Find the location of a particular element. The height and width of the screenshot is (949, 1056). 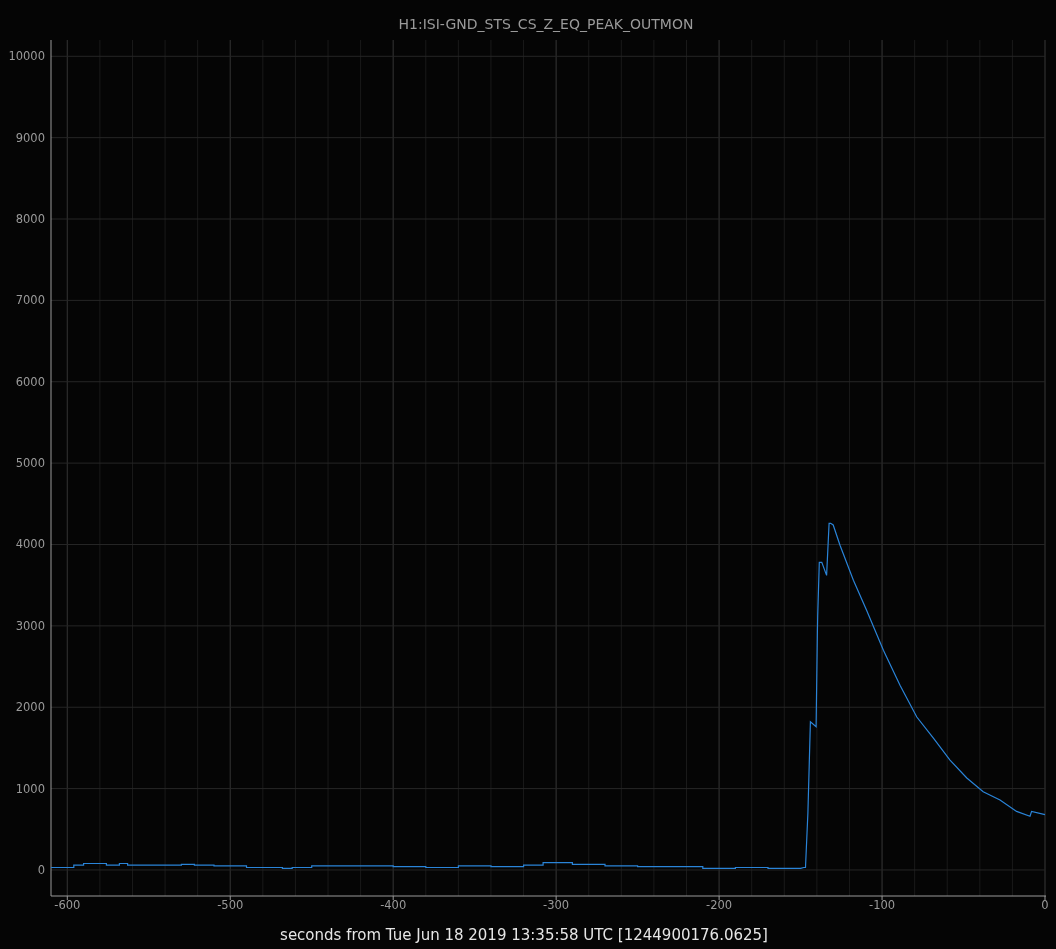

tick-label: 3000 is located at coordinates (30, 625).